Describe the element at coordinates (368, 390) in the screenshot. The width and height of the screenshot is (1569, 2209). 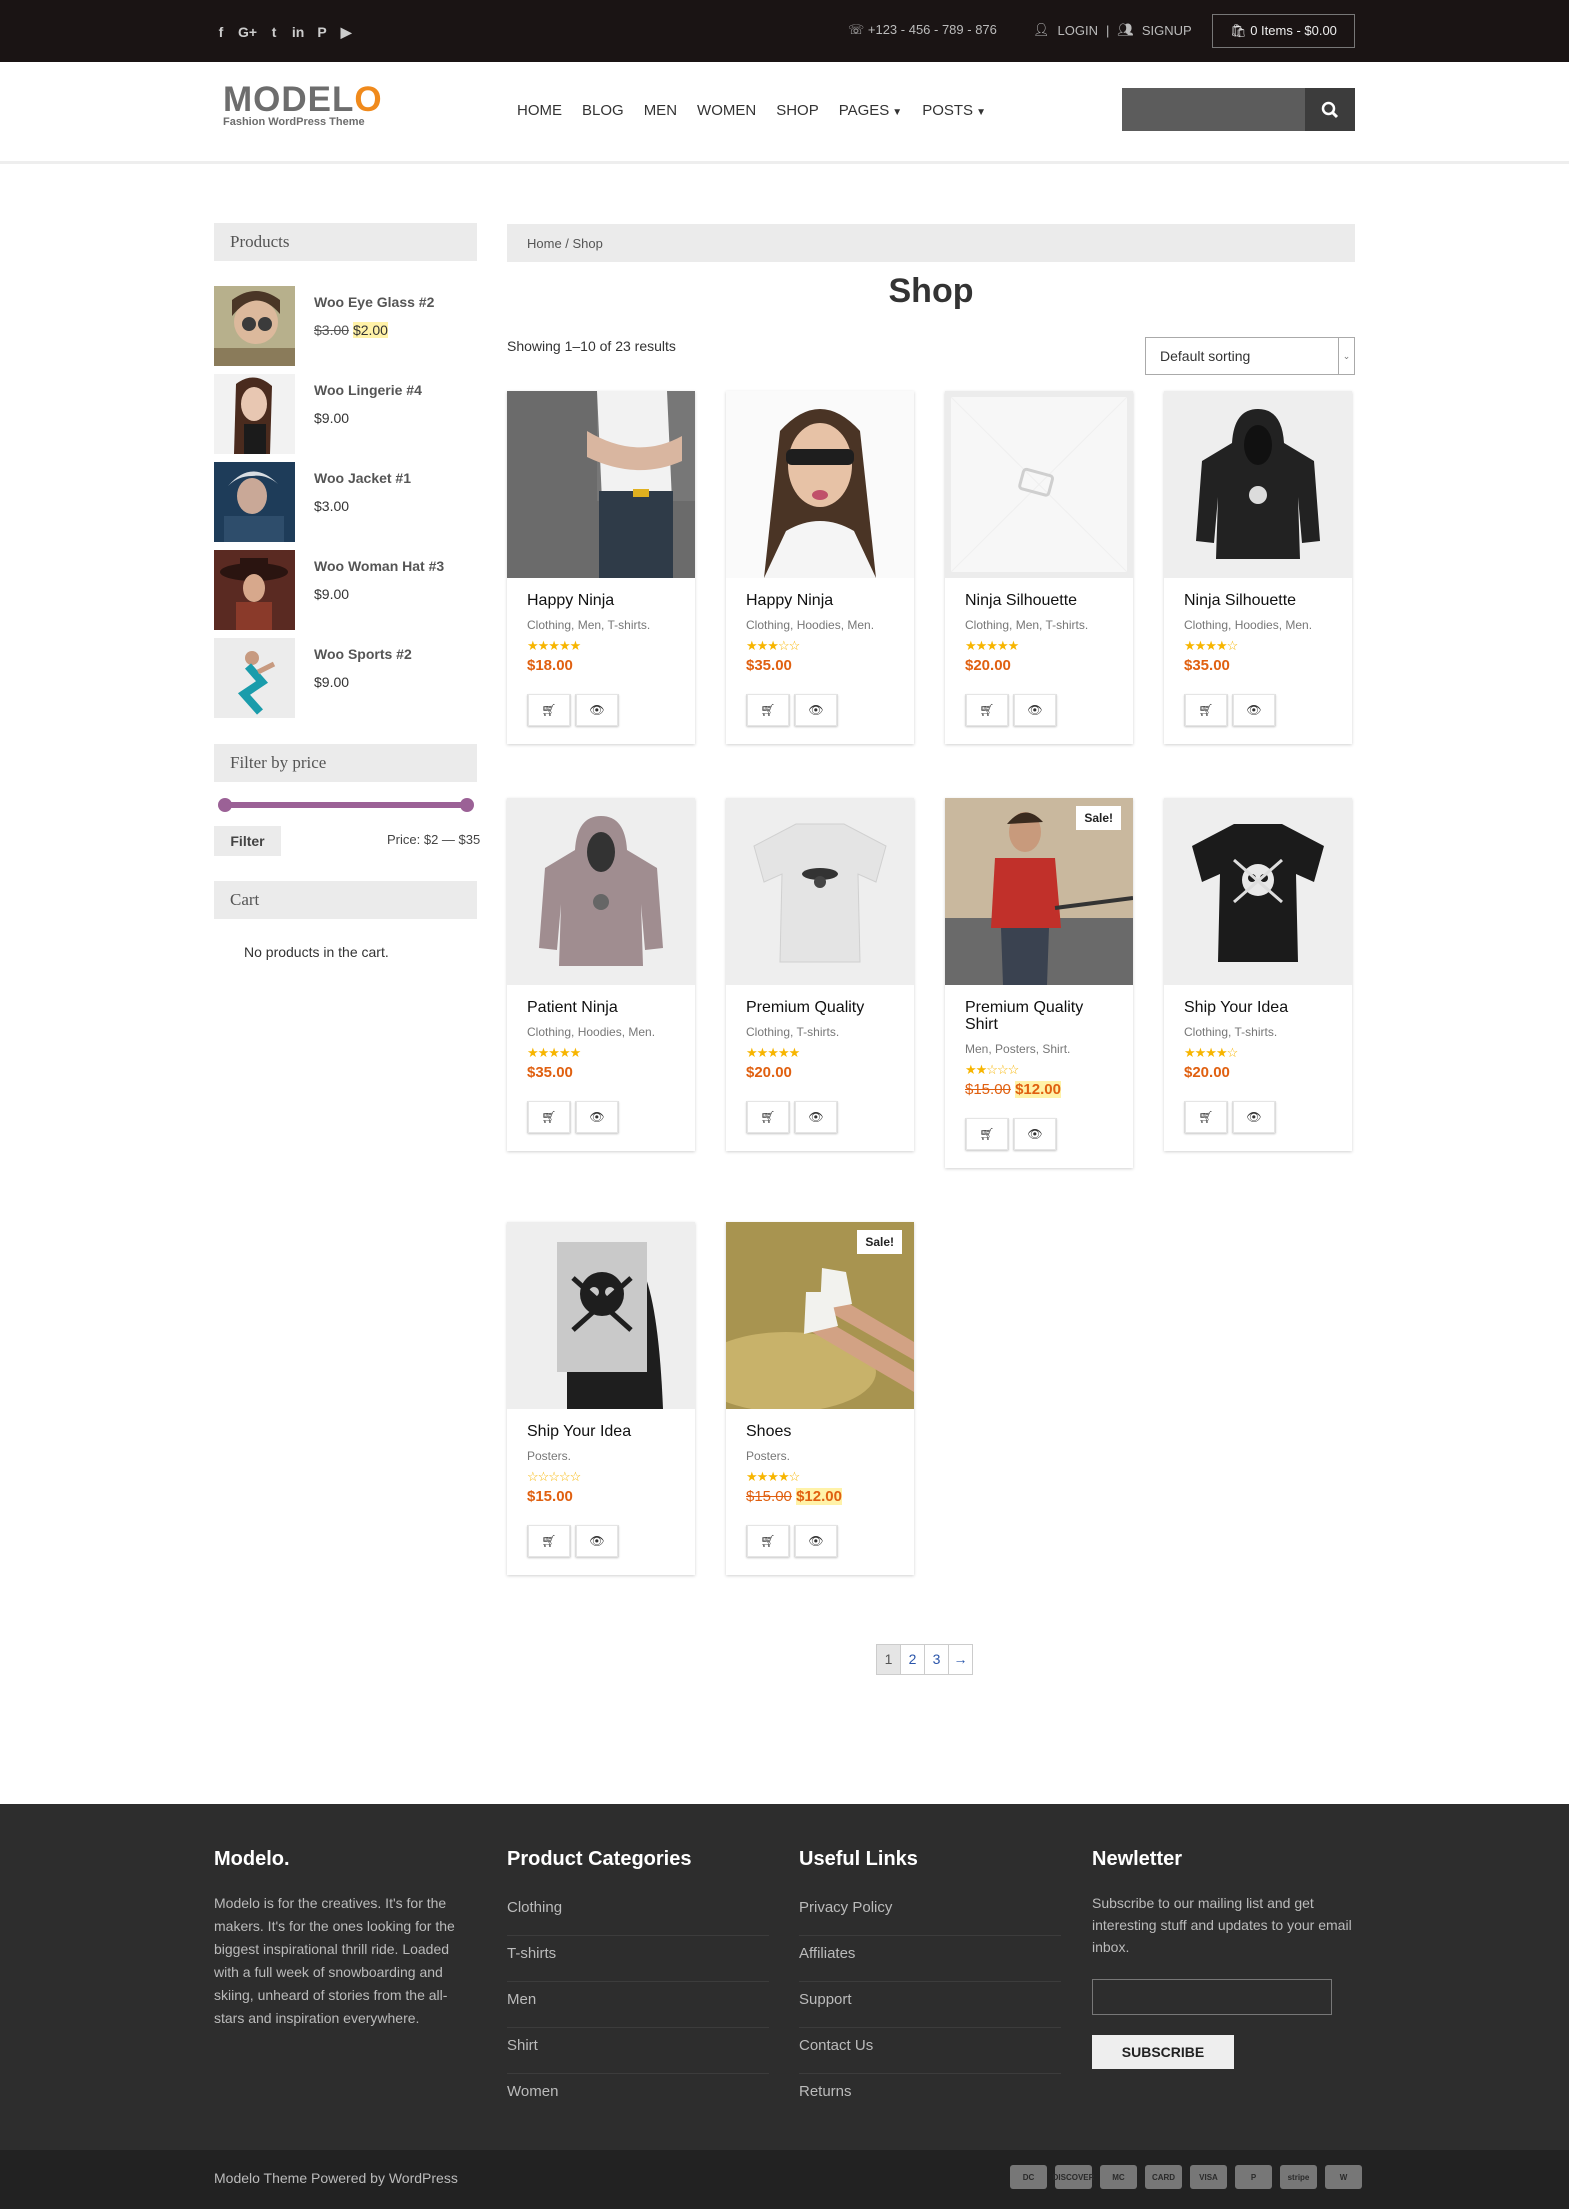
I see `sidebar-product-name: Woo Lingerie #4` at that location.